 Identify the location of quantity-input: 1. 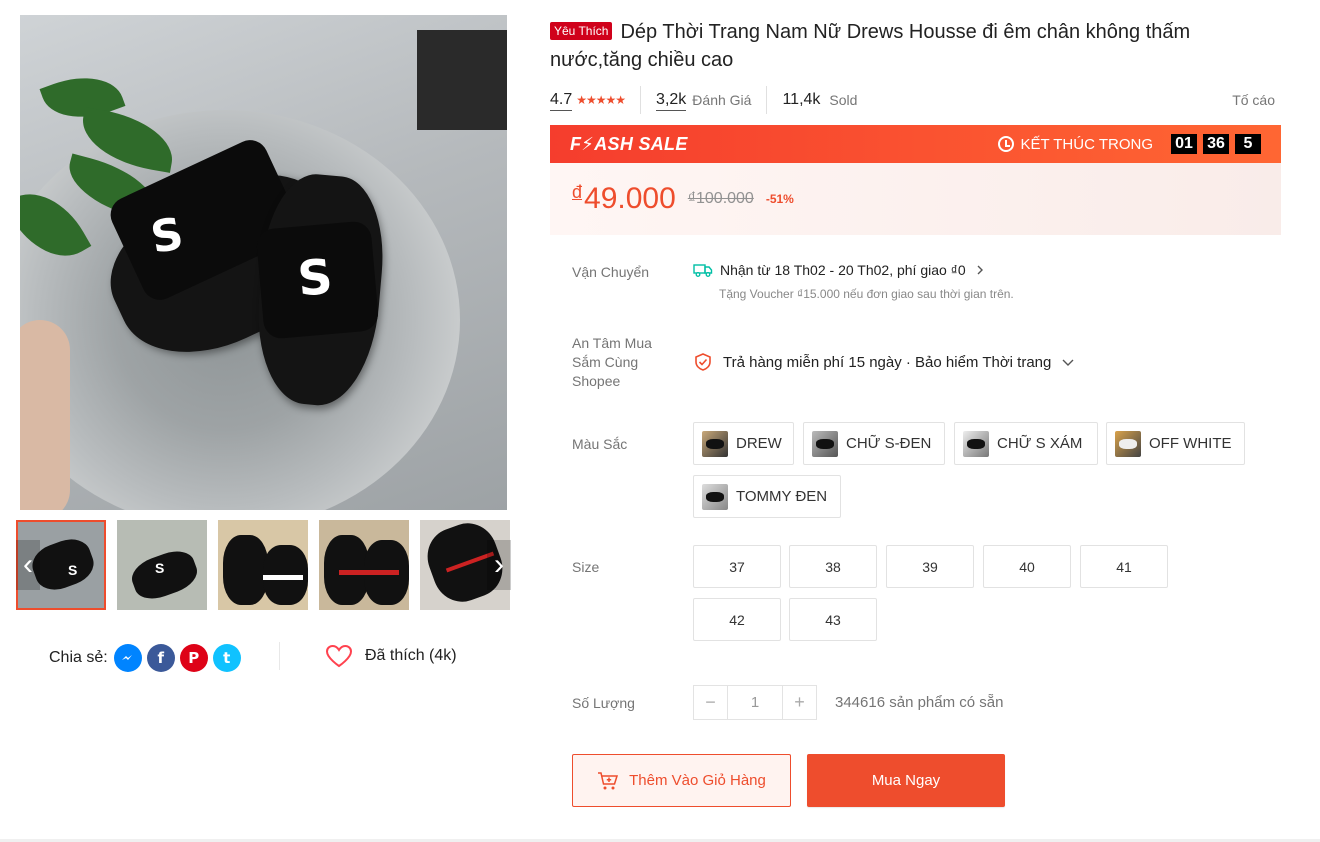
(755, 702).